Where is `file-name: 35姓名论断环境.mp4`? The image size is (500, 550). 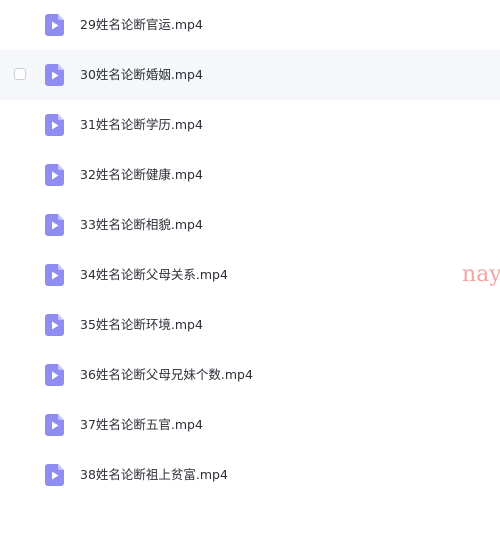
file-name: 35姓名论断环境.mp4 is located at coordinates (141, 325).